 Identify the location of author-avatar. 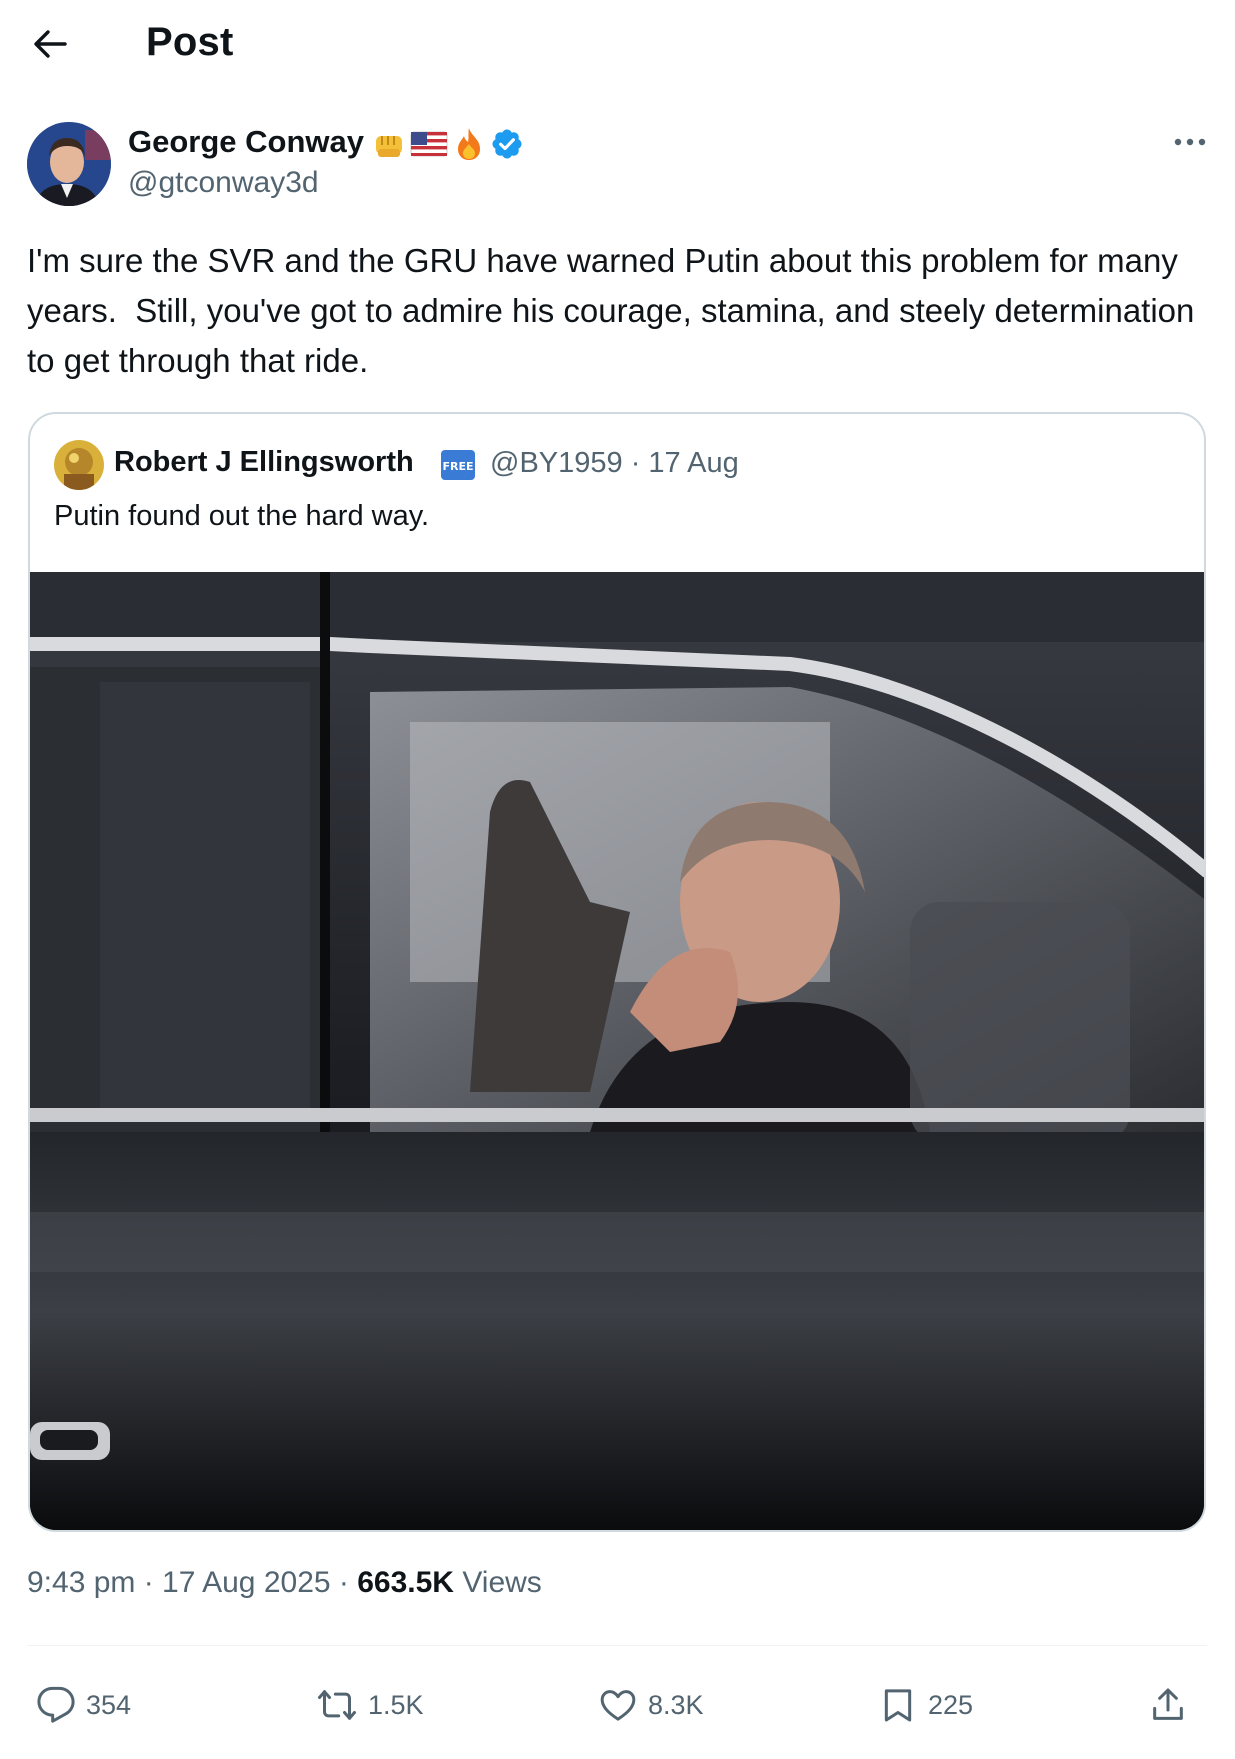
(69, 164).